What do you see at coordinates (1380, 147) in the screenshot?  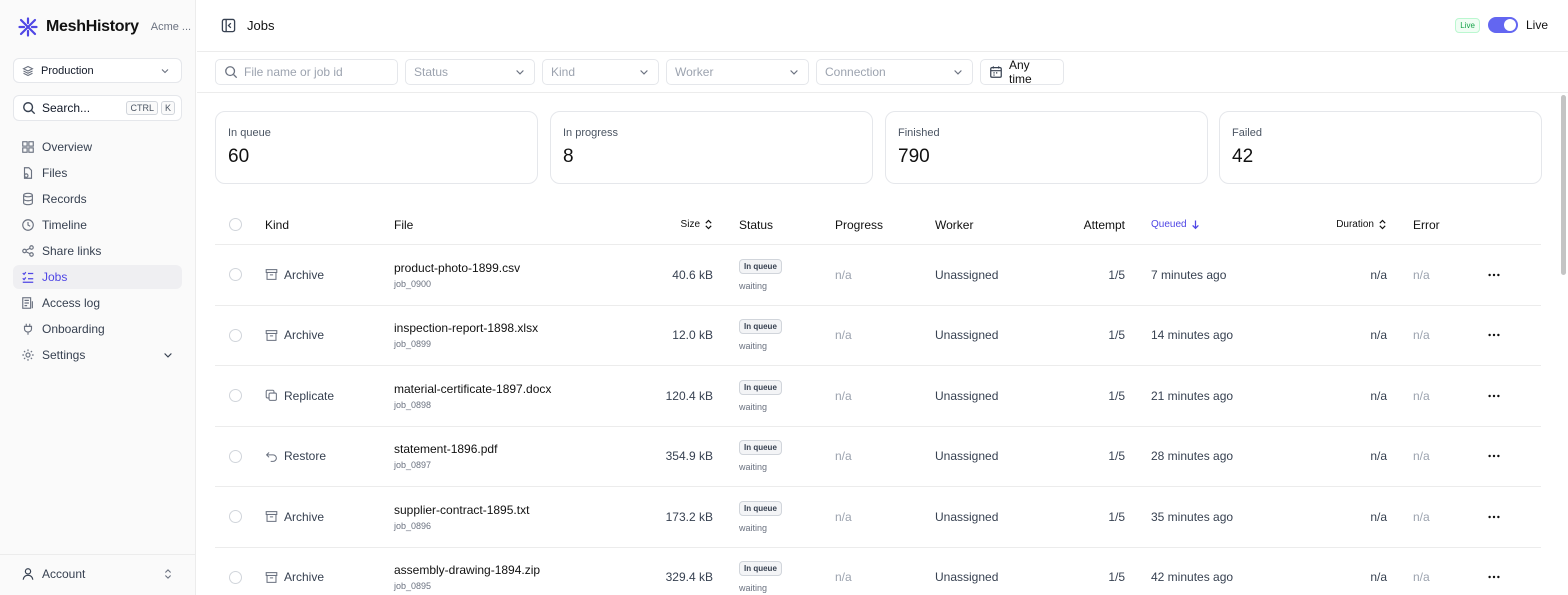 I see `stat-card-failed: Failed 42` at bounding box center [1380, 147].